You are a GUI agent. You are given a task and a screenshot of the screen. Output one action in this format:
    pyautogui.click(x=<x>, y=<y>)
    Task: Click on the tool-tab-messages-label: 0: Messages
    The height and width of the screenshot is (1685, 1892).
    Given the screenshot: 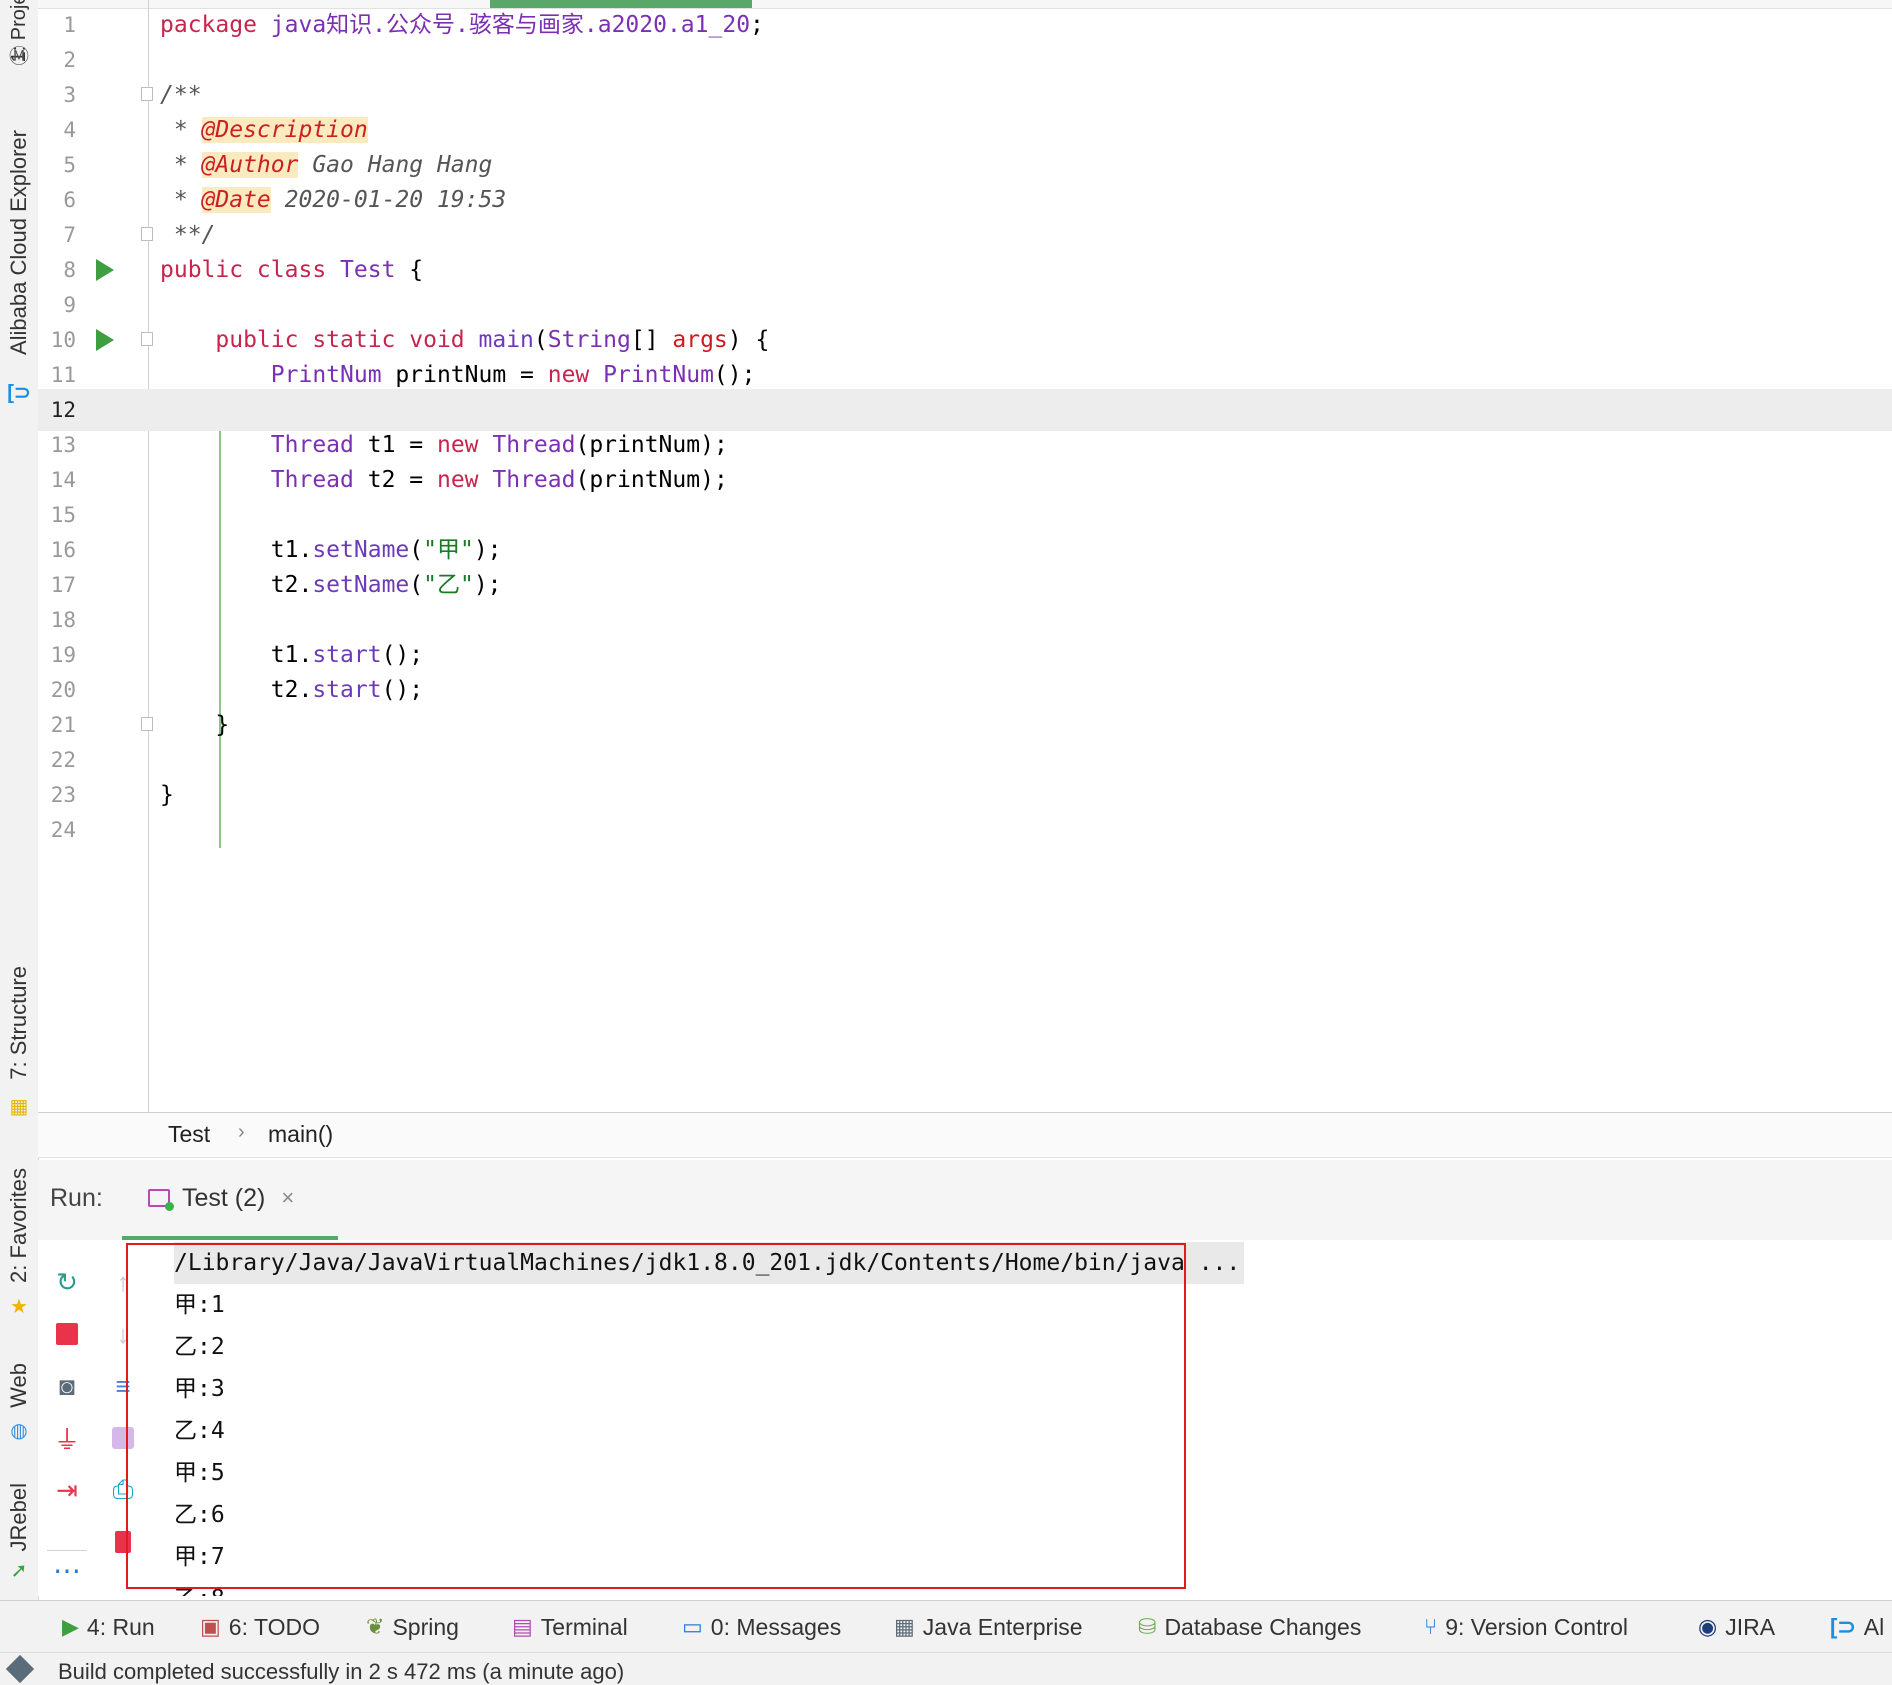 What is the action you would take?
    pyautogui.click(x=776, y=1626)
    